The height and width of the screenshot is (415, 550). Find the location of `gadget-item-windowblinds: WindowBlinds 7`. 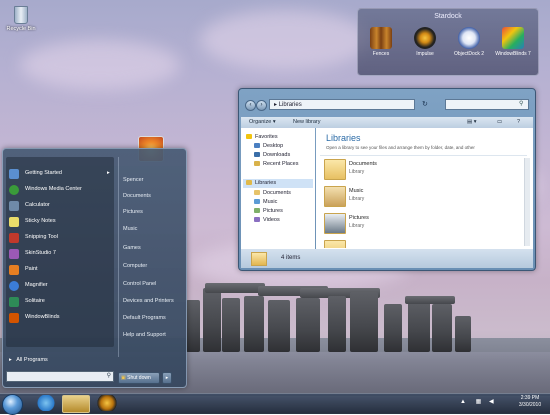

gadget-item-windowblinds: WindowBlinds 7 is located at coordinates (513, 42).